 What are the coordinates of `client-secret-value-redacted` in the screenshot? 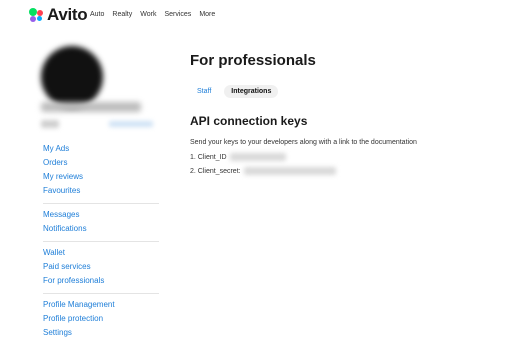 It's located at (289, 171).